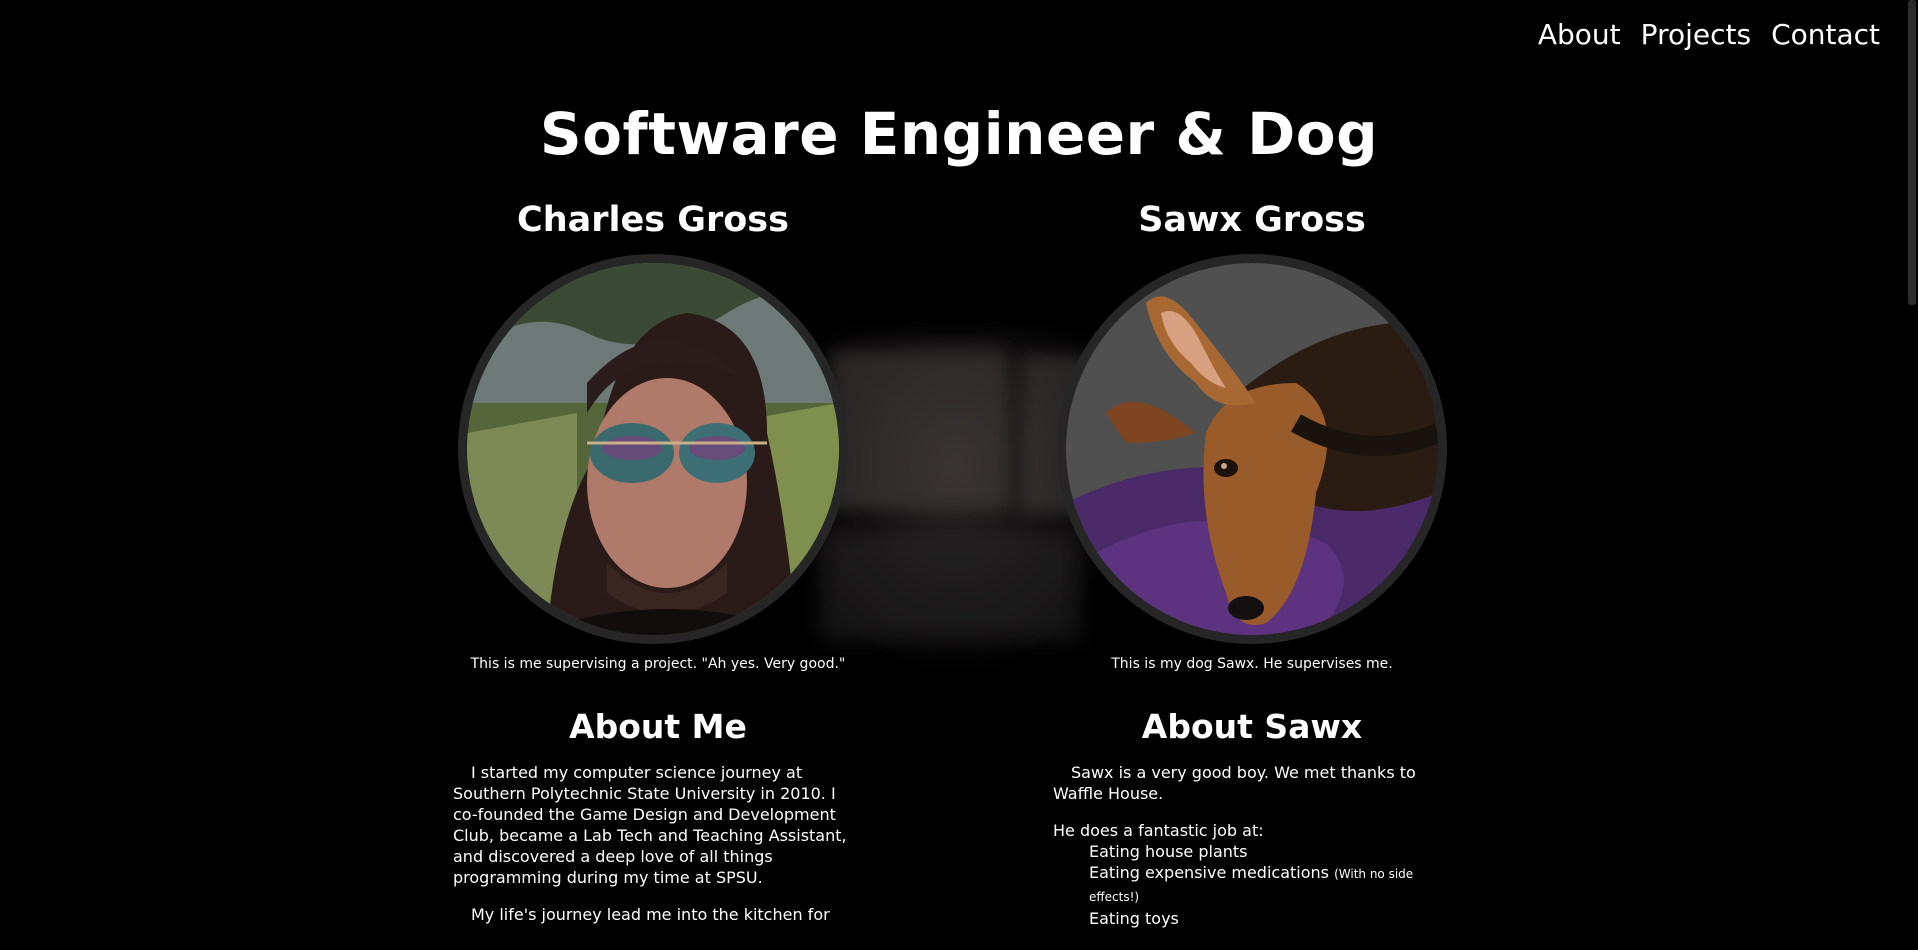  Describe the element at coordinates (1579, 34) in the screenshot. I see `nav-link-about: About` at that location.